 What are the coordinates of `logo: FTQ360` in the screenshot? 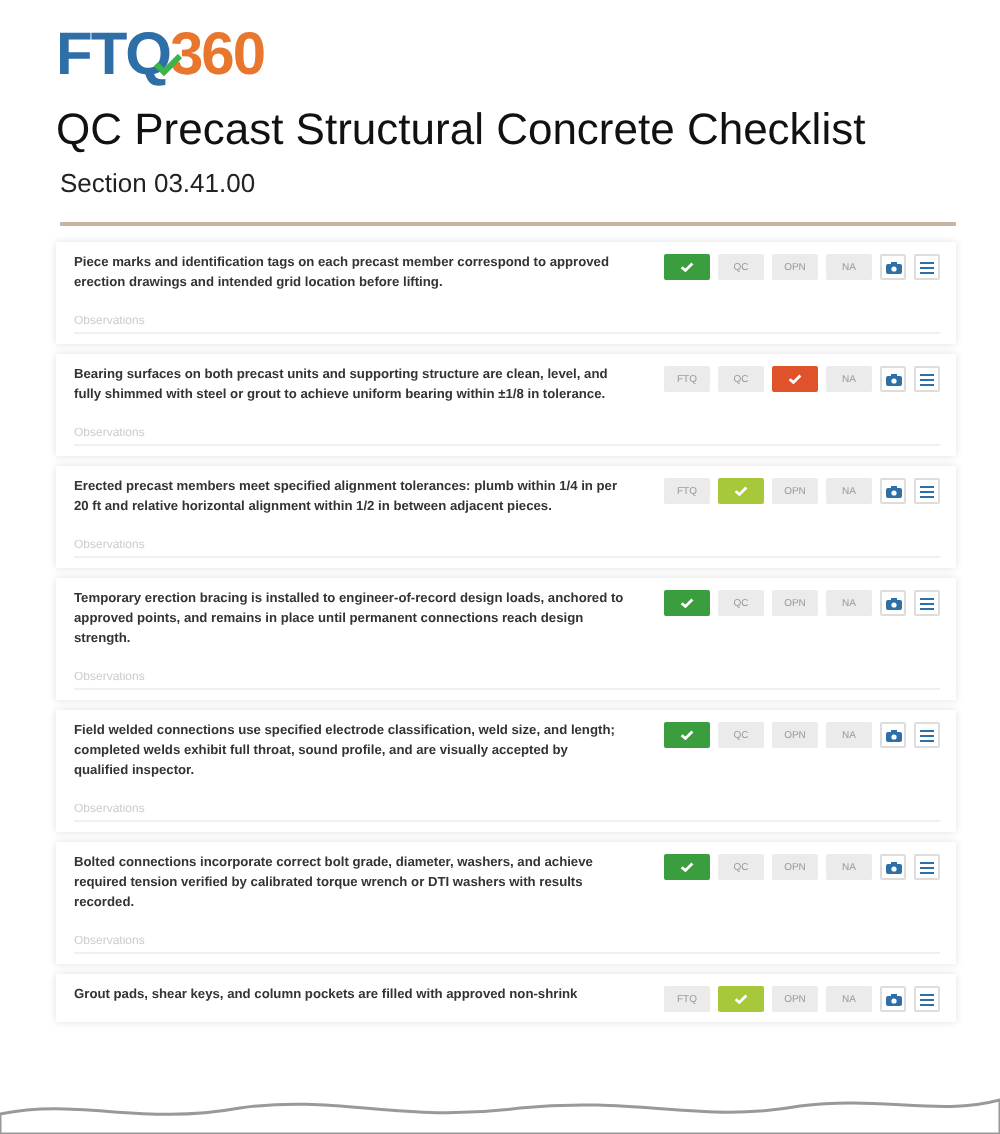 It's located at (161, 56).